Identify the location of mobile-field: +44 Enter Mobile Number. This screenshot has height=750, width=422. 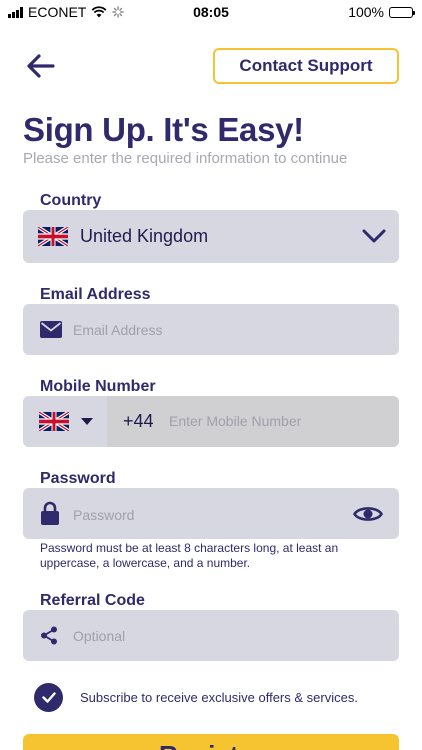
(211, 421).